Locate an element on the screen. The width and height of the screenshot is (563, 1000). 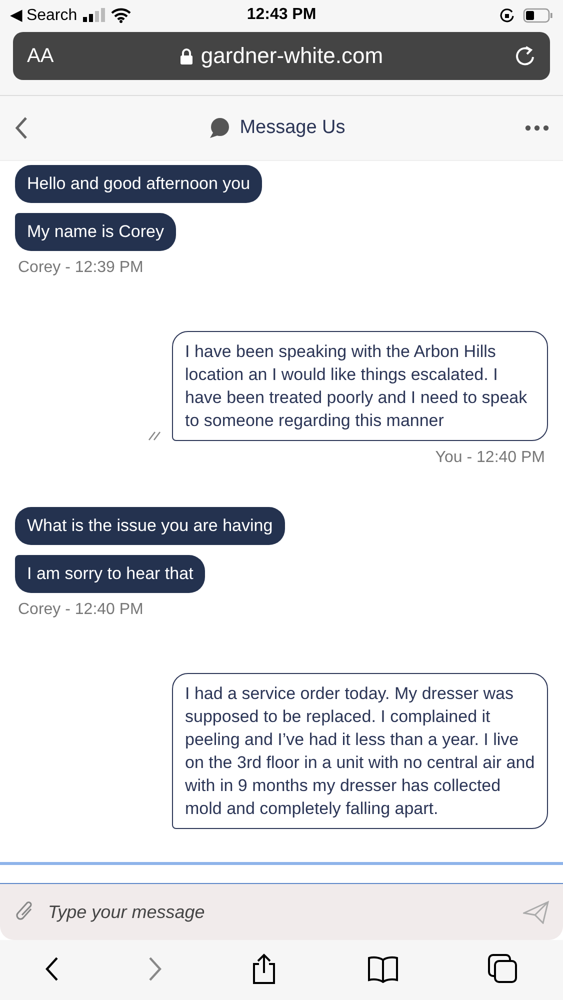
user-message: I have been speaking with the Arbon Hills location an I would like things escalated. I have been treated poorly and I need to speak to someone regarding this manner is located at coordinates (360, 386).